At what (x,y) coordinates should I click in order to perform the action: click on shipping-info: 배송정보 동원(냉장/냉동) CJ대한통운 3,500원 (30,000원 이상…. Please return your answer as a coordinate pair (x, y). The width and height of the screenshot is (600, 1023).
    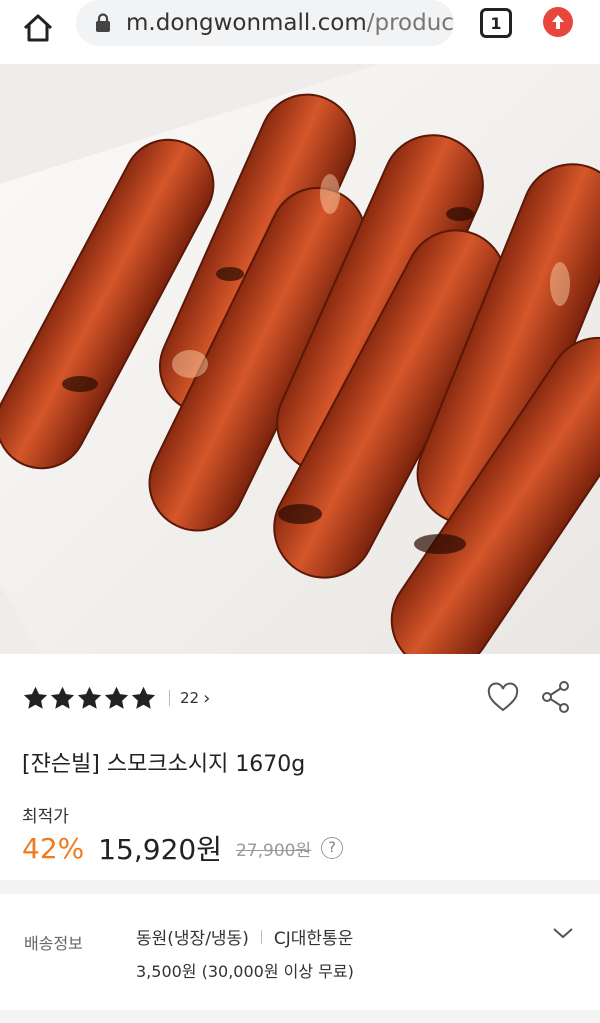
    Looking at the image, I should click on (300, 952).